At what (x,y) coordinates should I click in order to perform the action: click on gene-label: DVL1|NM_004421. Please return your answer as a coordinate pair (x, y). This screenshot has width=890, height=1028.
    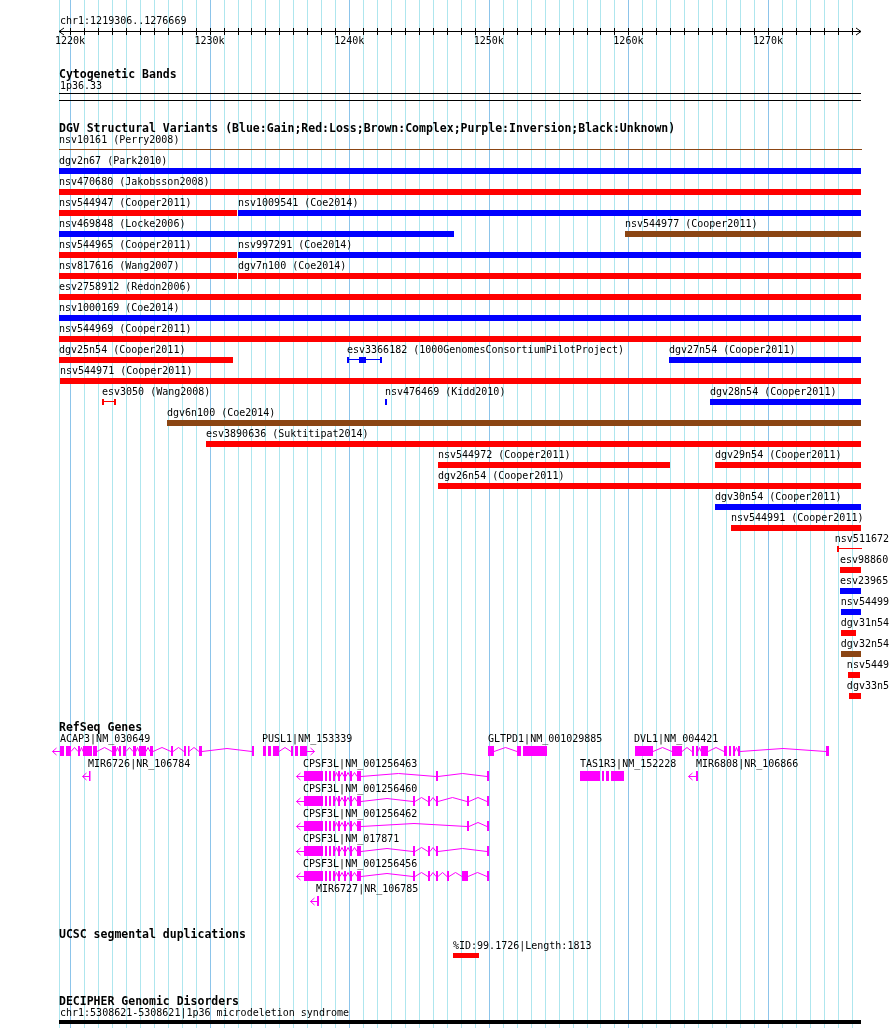
    Looking at the image, I should click on (676, 739).